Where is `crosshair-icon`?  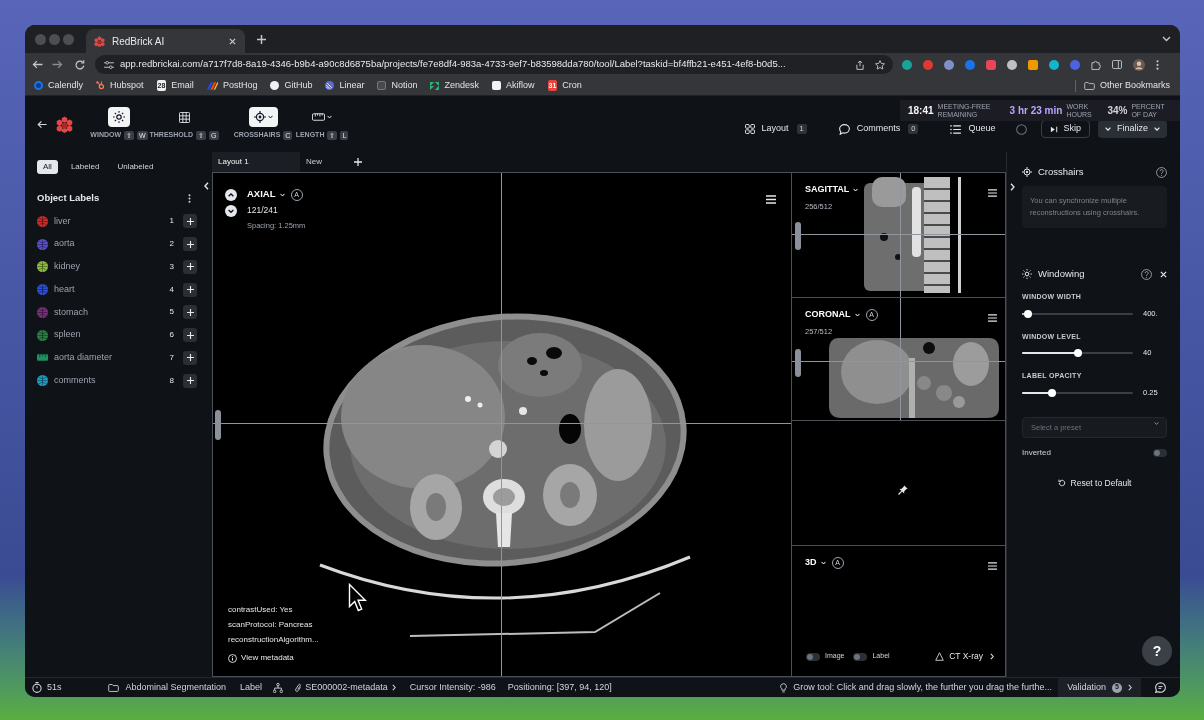 crosshair-icon is located at coordinates (259, 117).